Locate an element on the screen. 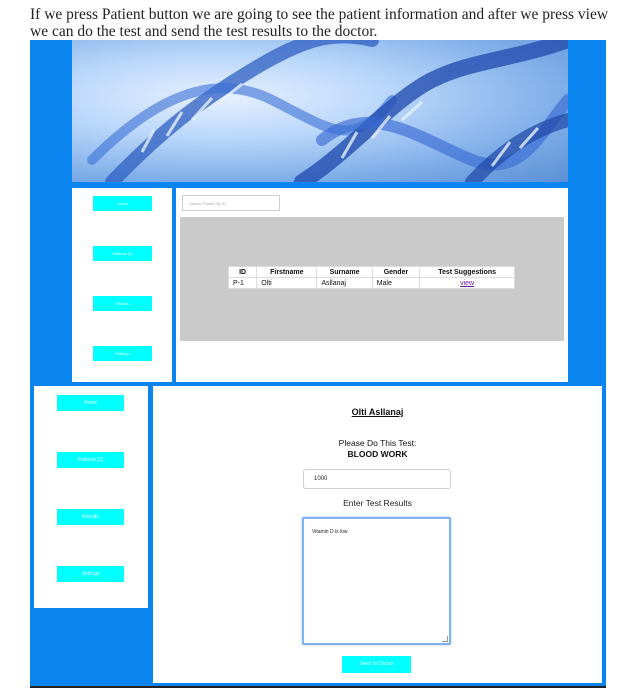 Image resolution: width=620 pixels, height=699 pixels. column-header: Firstname is located at coordinates (287, 272).